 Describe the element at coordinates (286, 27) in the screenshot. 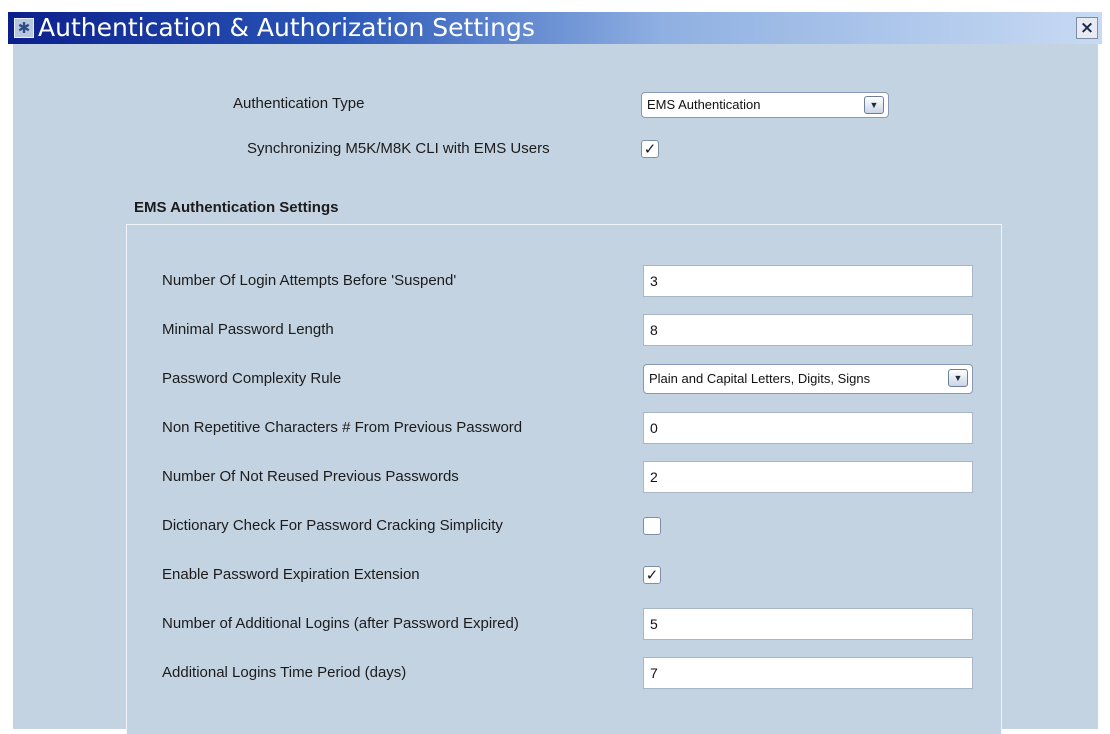

I see `window-title: Authentication & Authorization Settings` at that location.